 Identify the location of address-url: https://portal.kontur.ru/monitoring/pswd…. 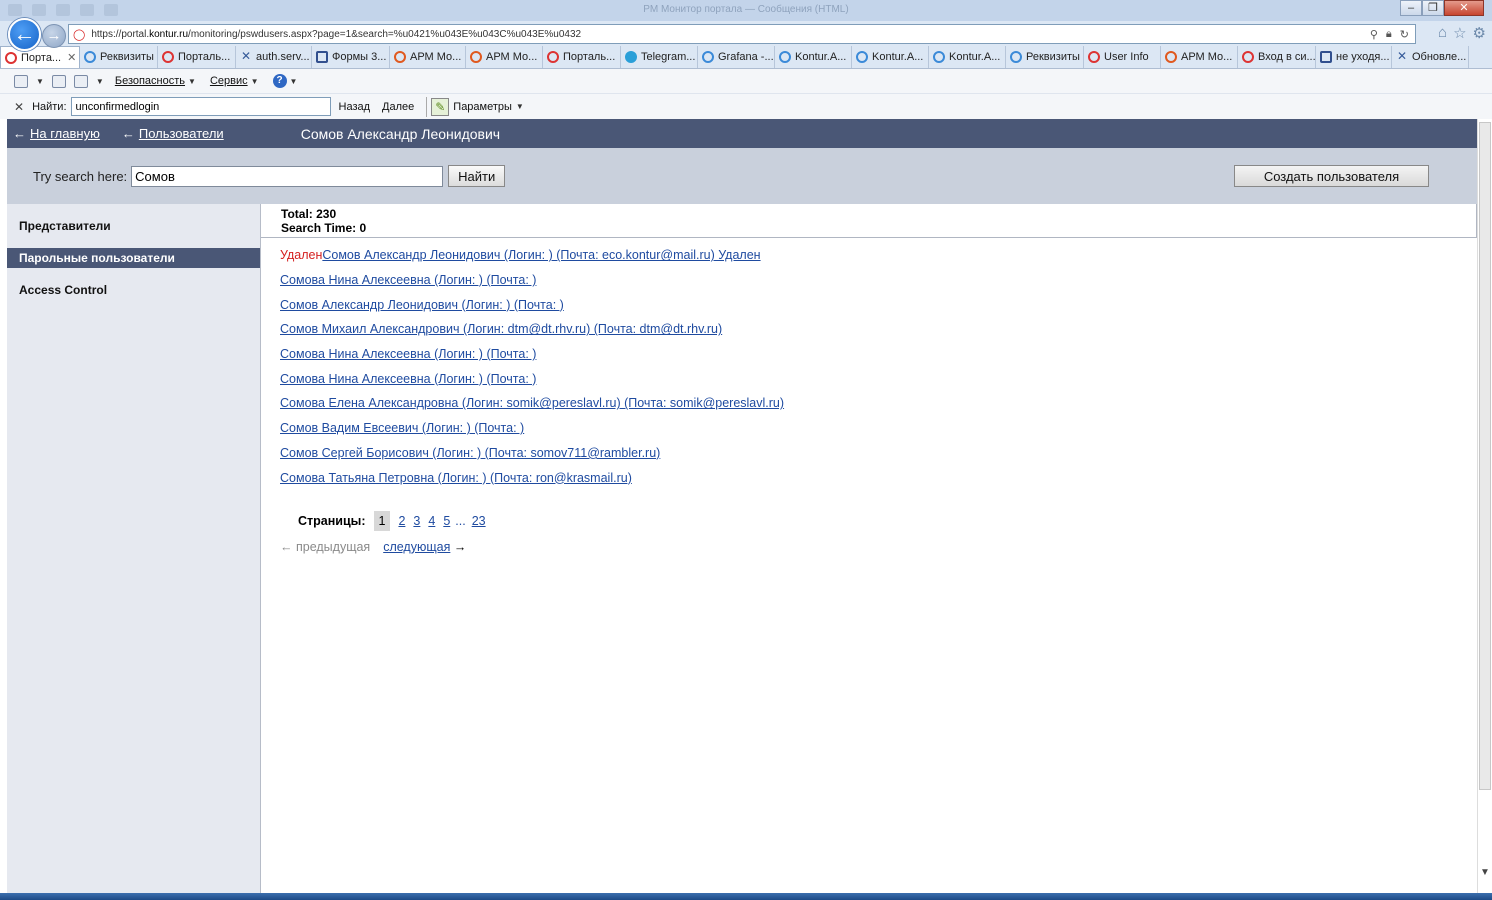
(730, 34).